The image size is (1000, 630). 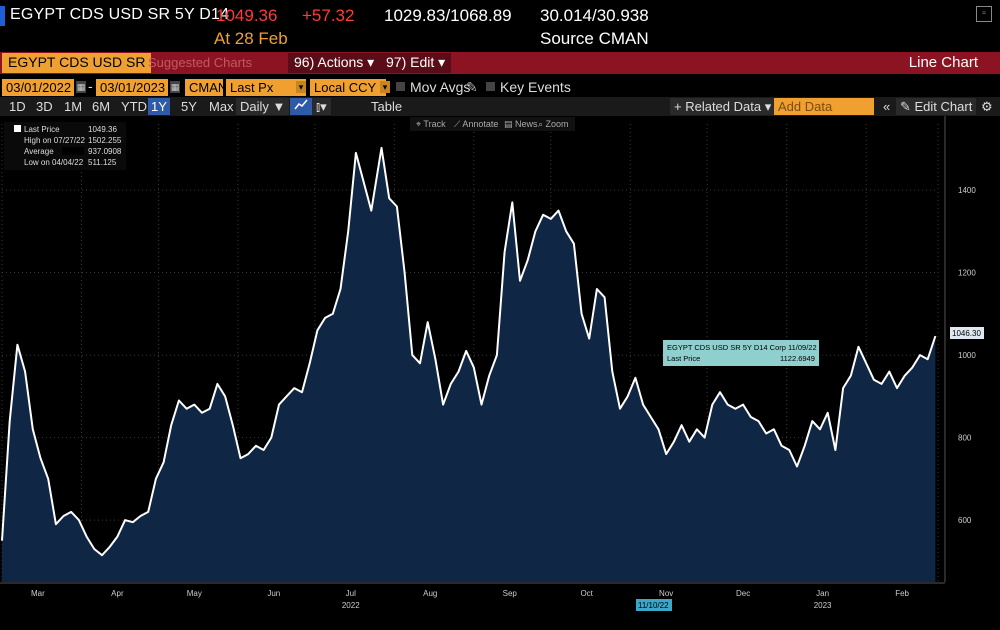 I want to click on crosshair-date-text: 11/10/22, so click(x=653, y=605).